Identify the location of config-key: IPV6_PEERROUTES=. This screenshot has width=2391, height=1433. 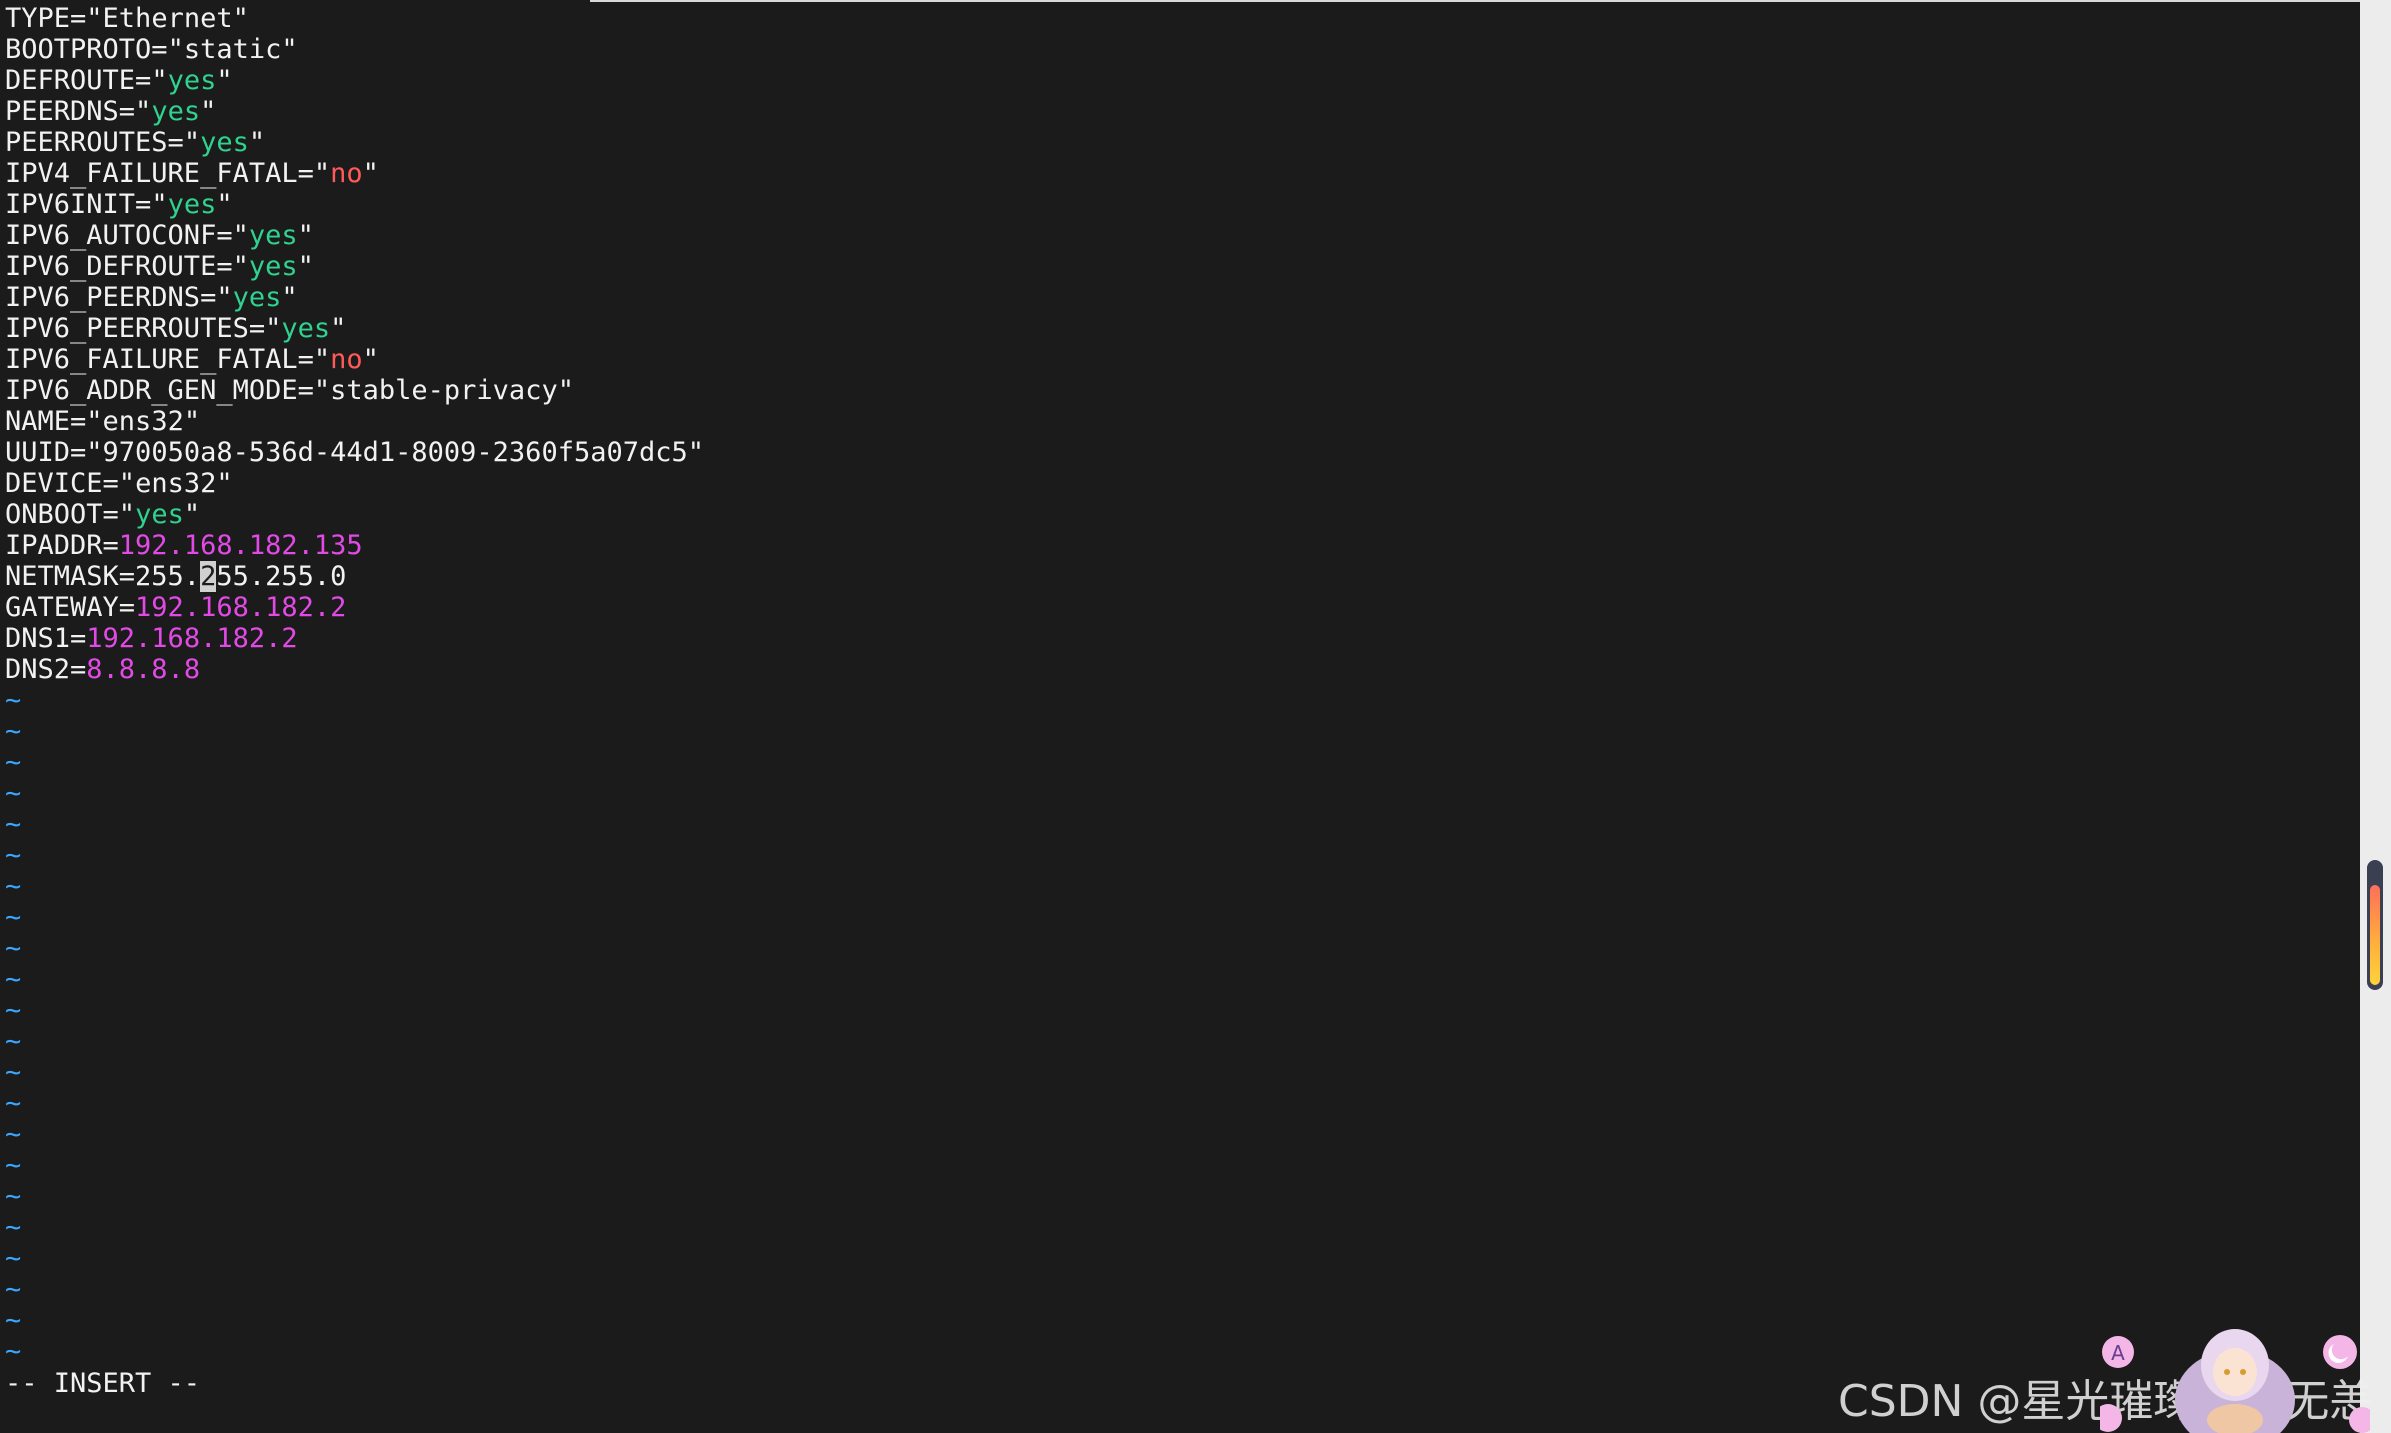
(135, 328).